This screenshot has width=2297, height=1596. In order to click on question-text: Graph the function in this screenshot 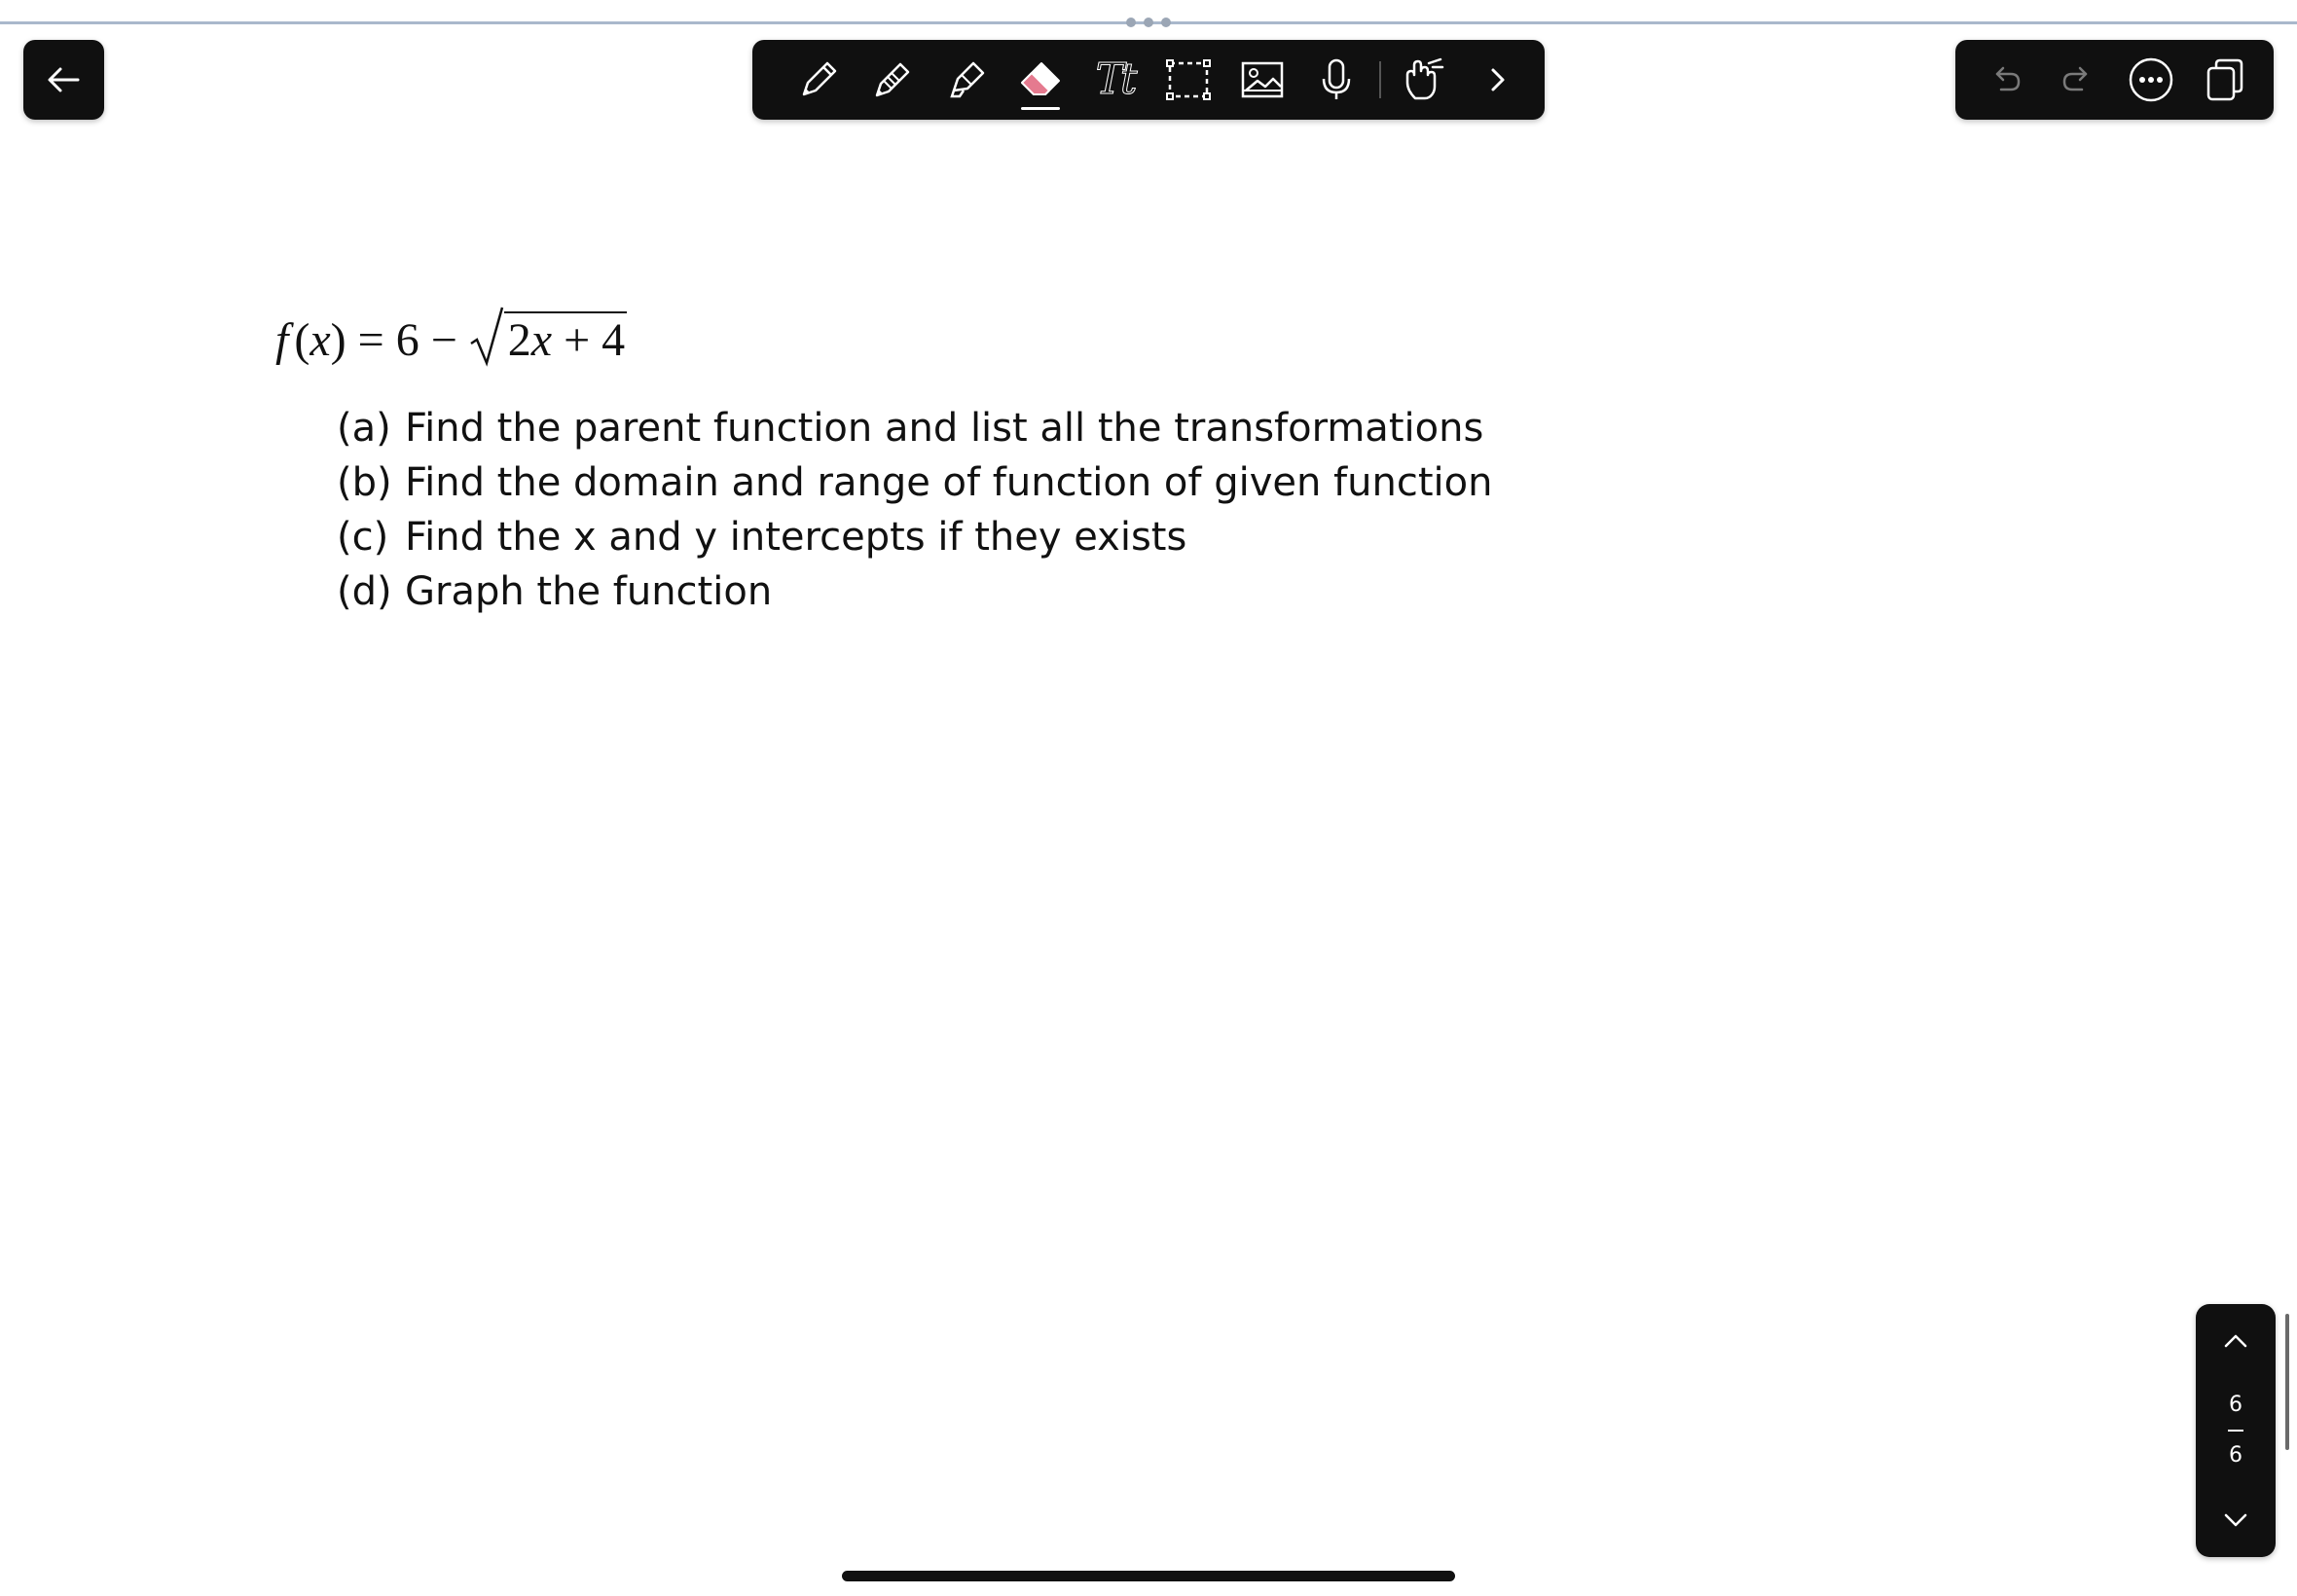, I will do `click(589, 592)`.